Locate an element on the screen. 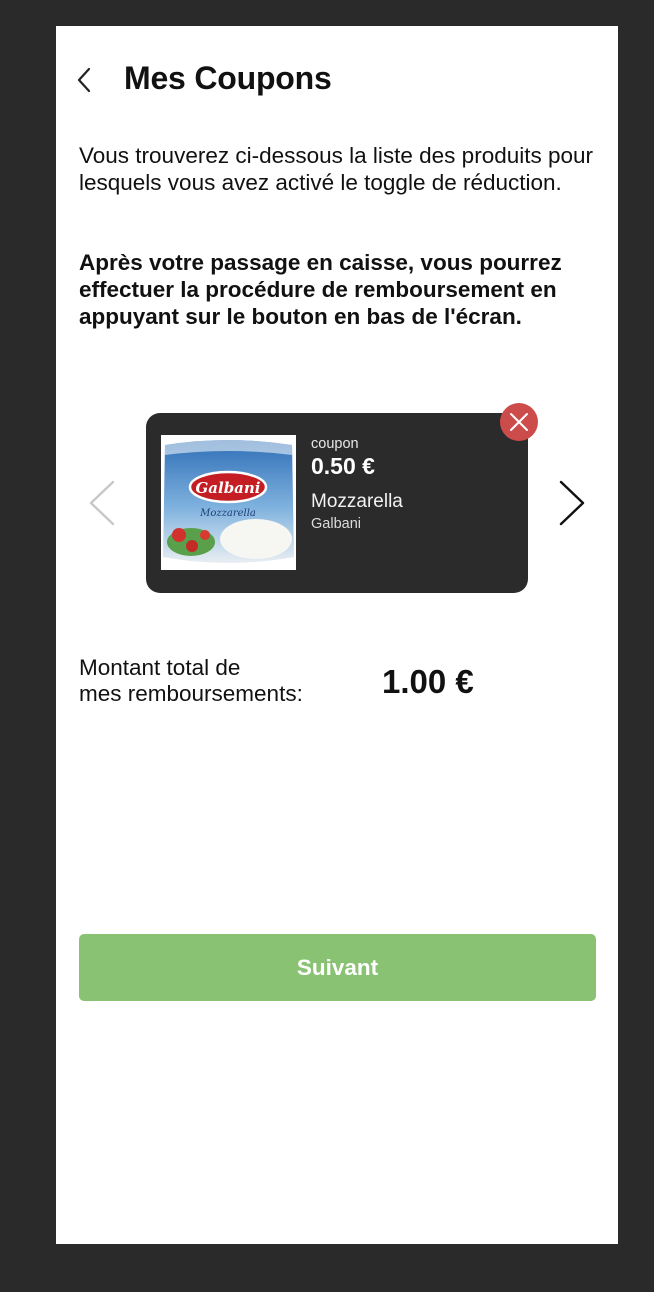 This screenshot has height=1292, width=654. total-label: Montant total de mes remboursements: is located at coordinates (209, 681).